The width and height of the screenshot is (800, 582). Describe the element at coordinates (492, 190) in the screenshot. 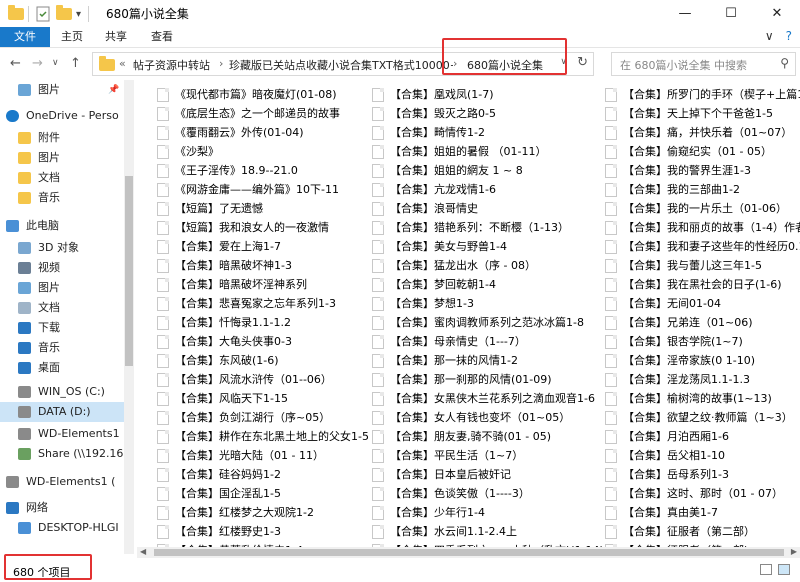

I see `file-item: 【合集】亢龙戏情1-6` at that location.